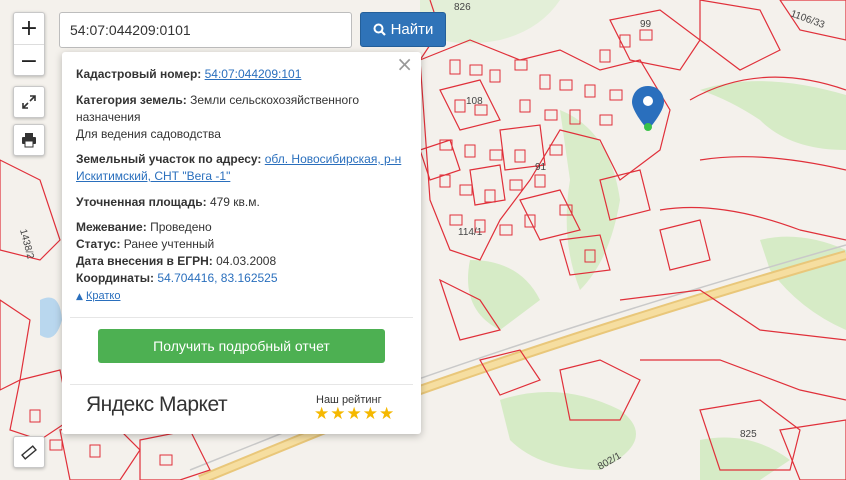 This screenshot has height=480, width=846. What do you see at coordinates (217, 278) in the screenshot?
I see `coords-link: 54.704416, 83.162525` at bounding box center [217, 278].